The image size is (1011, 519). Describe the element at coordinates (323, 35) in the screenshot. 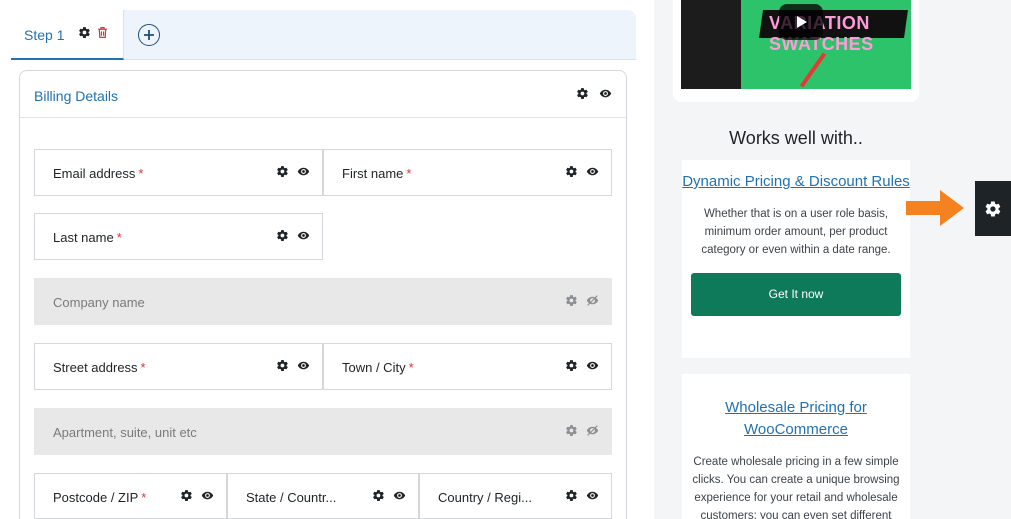

I see `tabs-bar: Step 1` at that location.